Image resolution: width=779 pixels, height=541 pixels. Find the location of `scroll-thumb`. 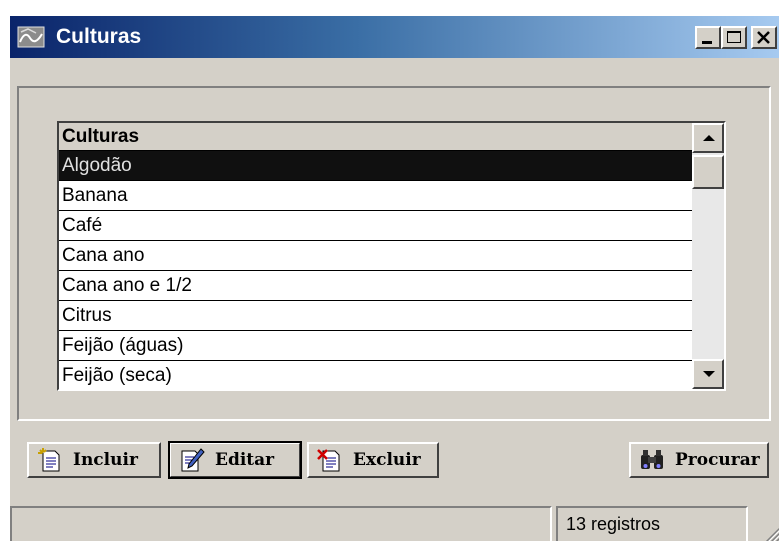

scroll-thumb is located at coordinates (708, 172).